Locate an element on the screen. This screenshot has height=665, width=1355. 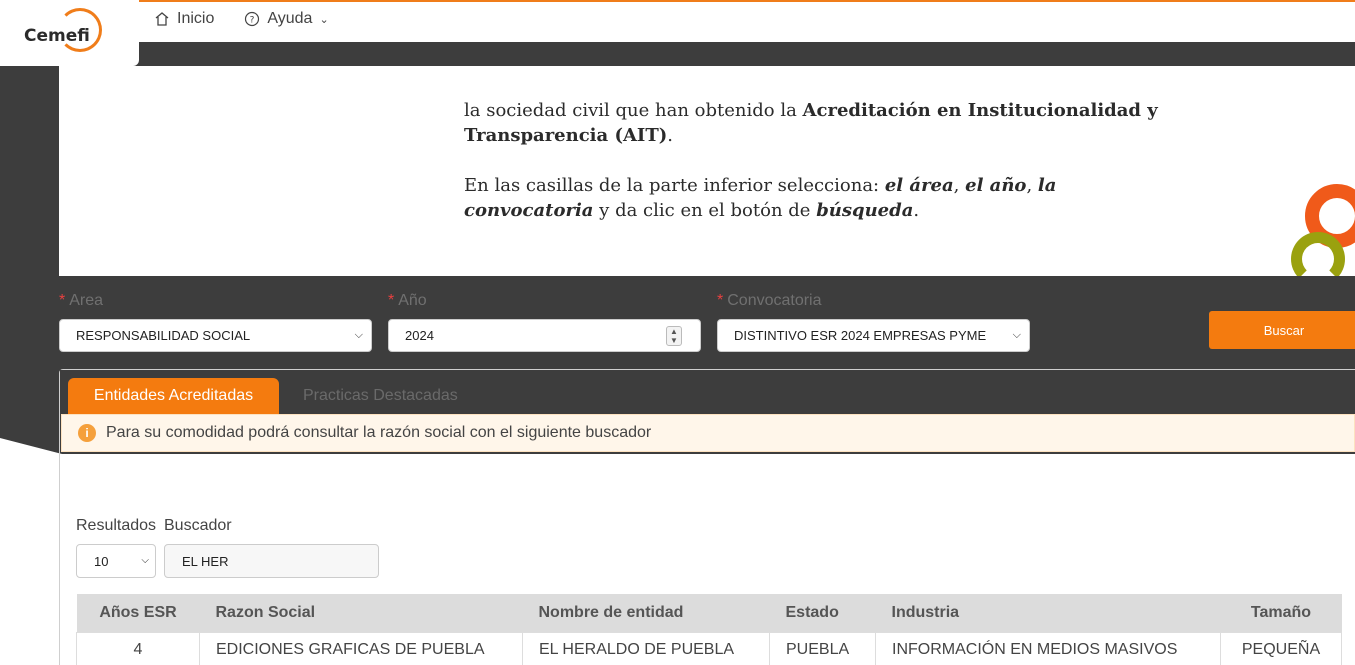
help-circle-icon: ? is located at coordinates (252, 19).